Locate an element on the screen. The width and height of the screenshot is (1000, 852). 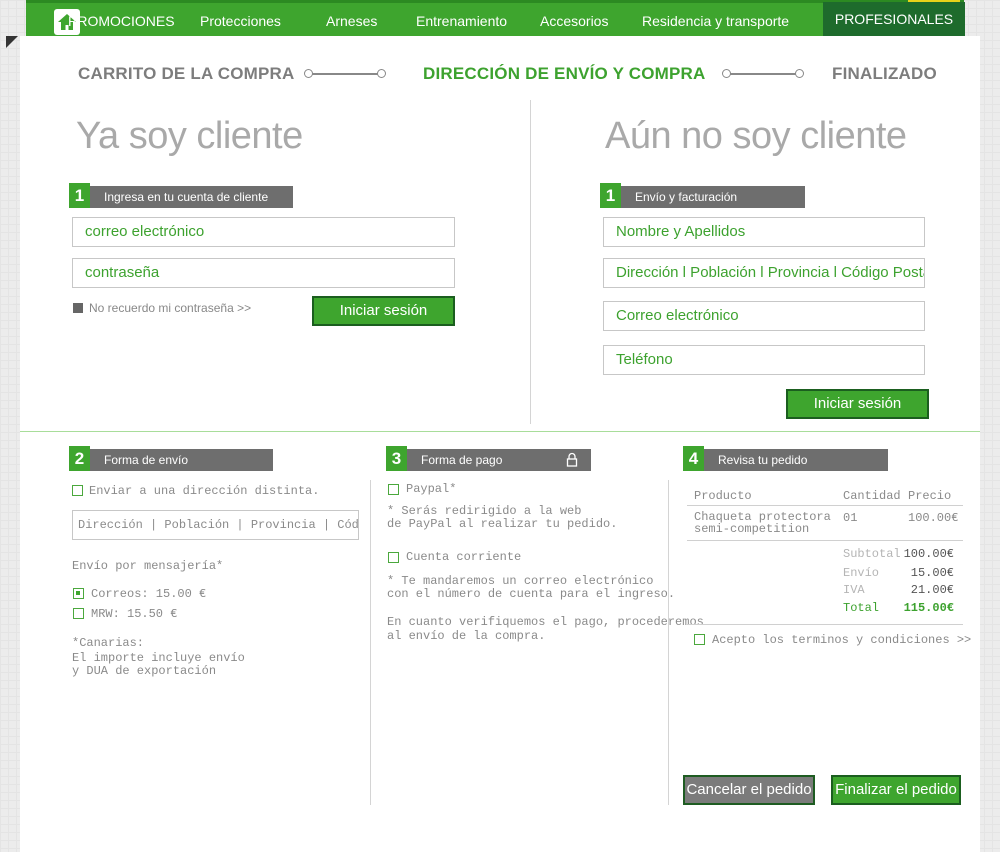
nav-item-profesionales: PROFESIONALES is located at coordinates (894, 19).